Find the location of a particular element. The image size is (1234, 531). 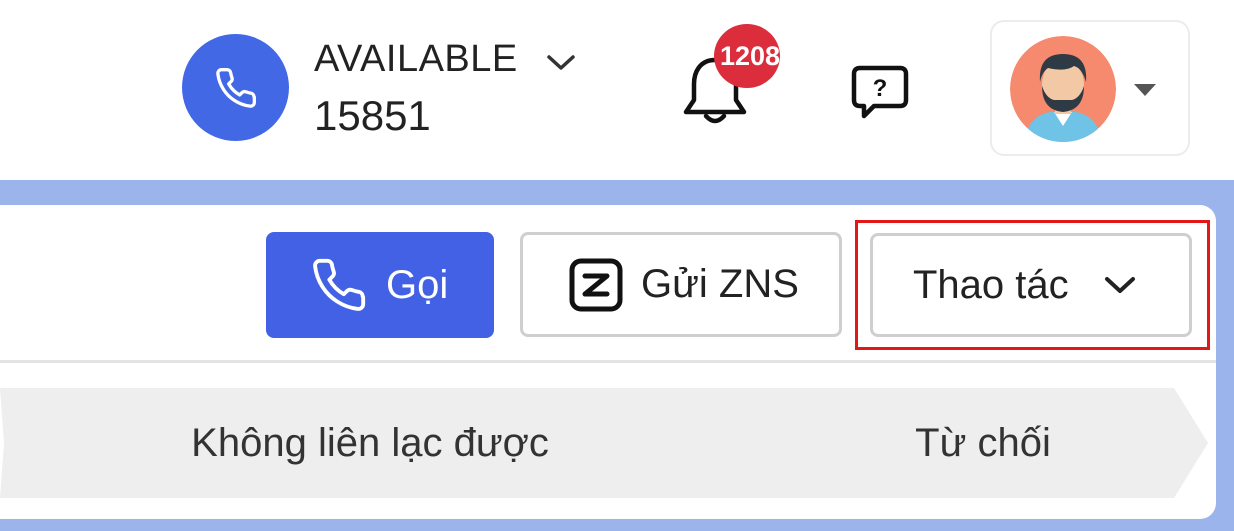

agent-status: AVAILABLE is located at coordinates (416, 59).